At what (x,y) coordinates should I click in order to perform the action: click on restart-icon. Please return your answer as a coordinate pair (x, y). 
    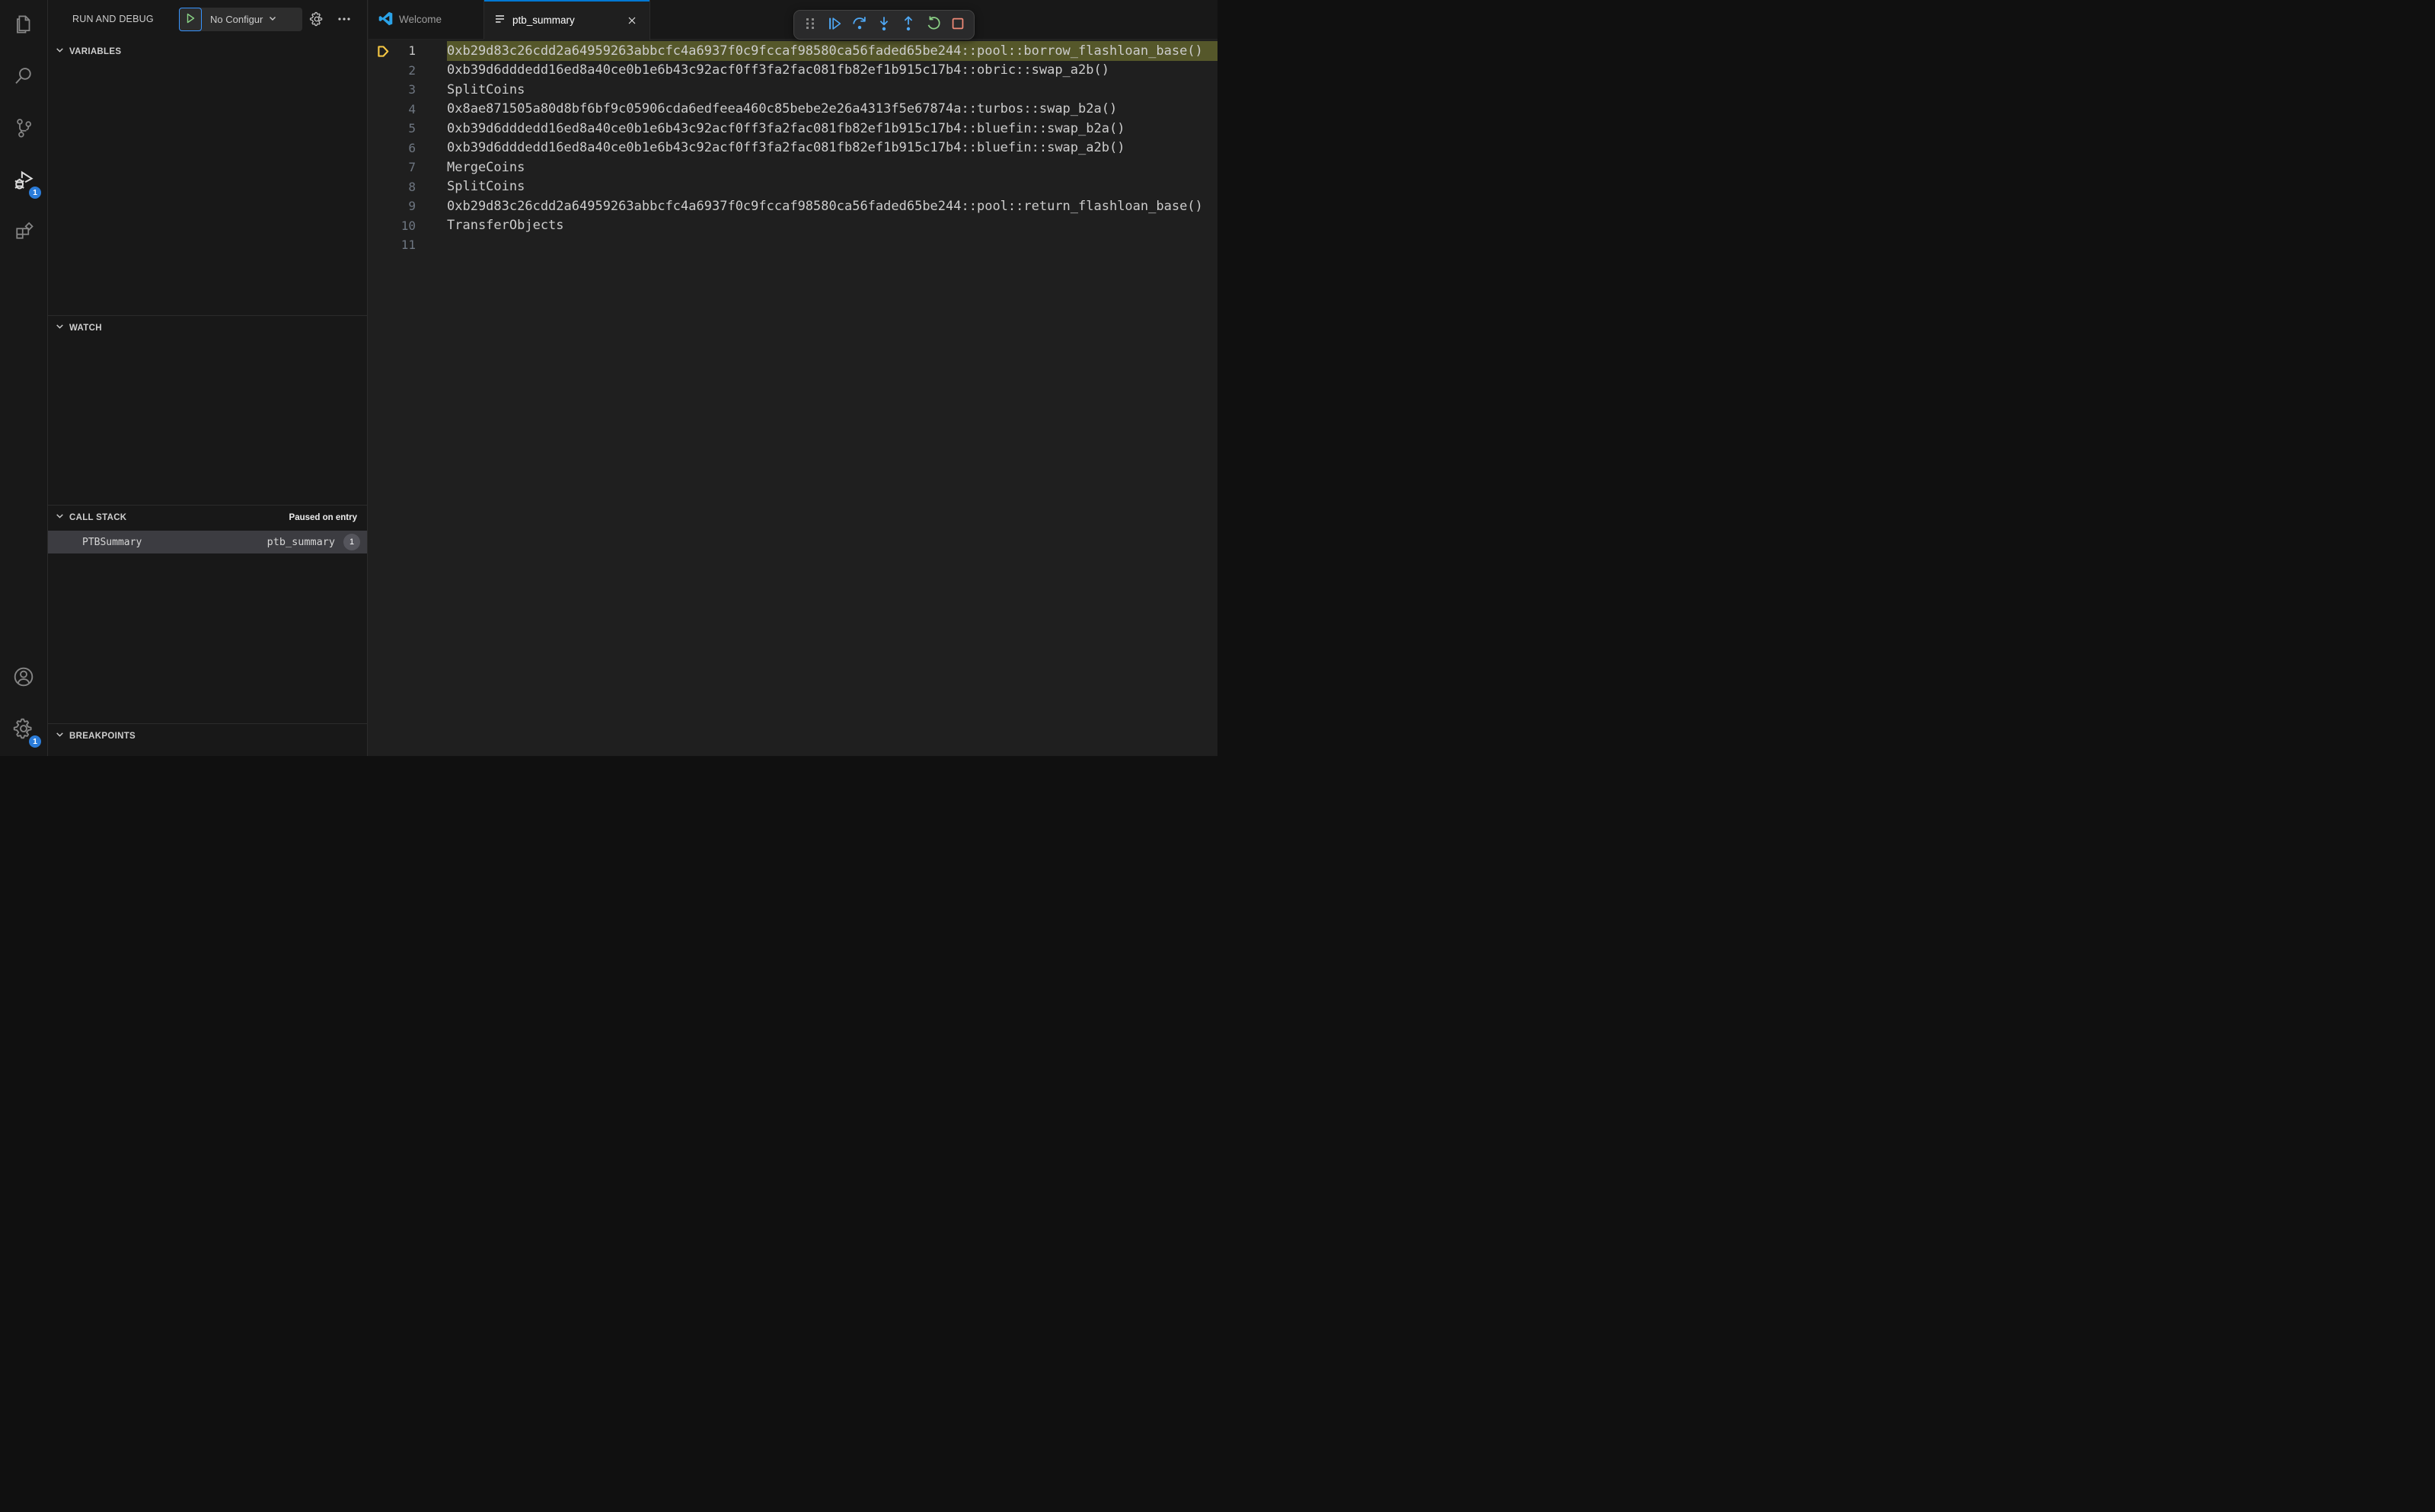
    Looking at the image, I should click on (933, 24).